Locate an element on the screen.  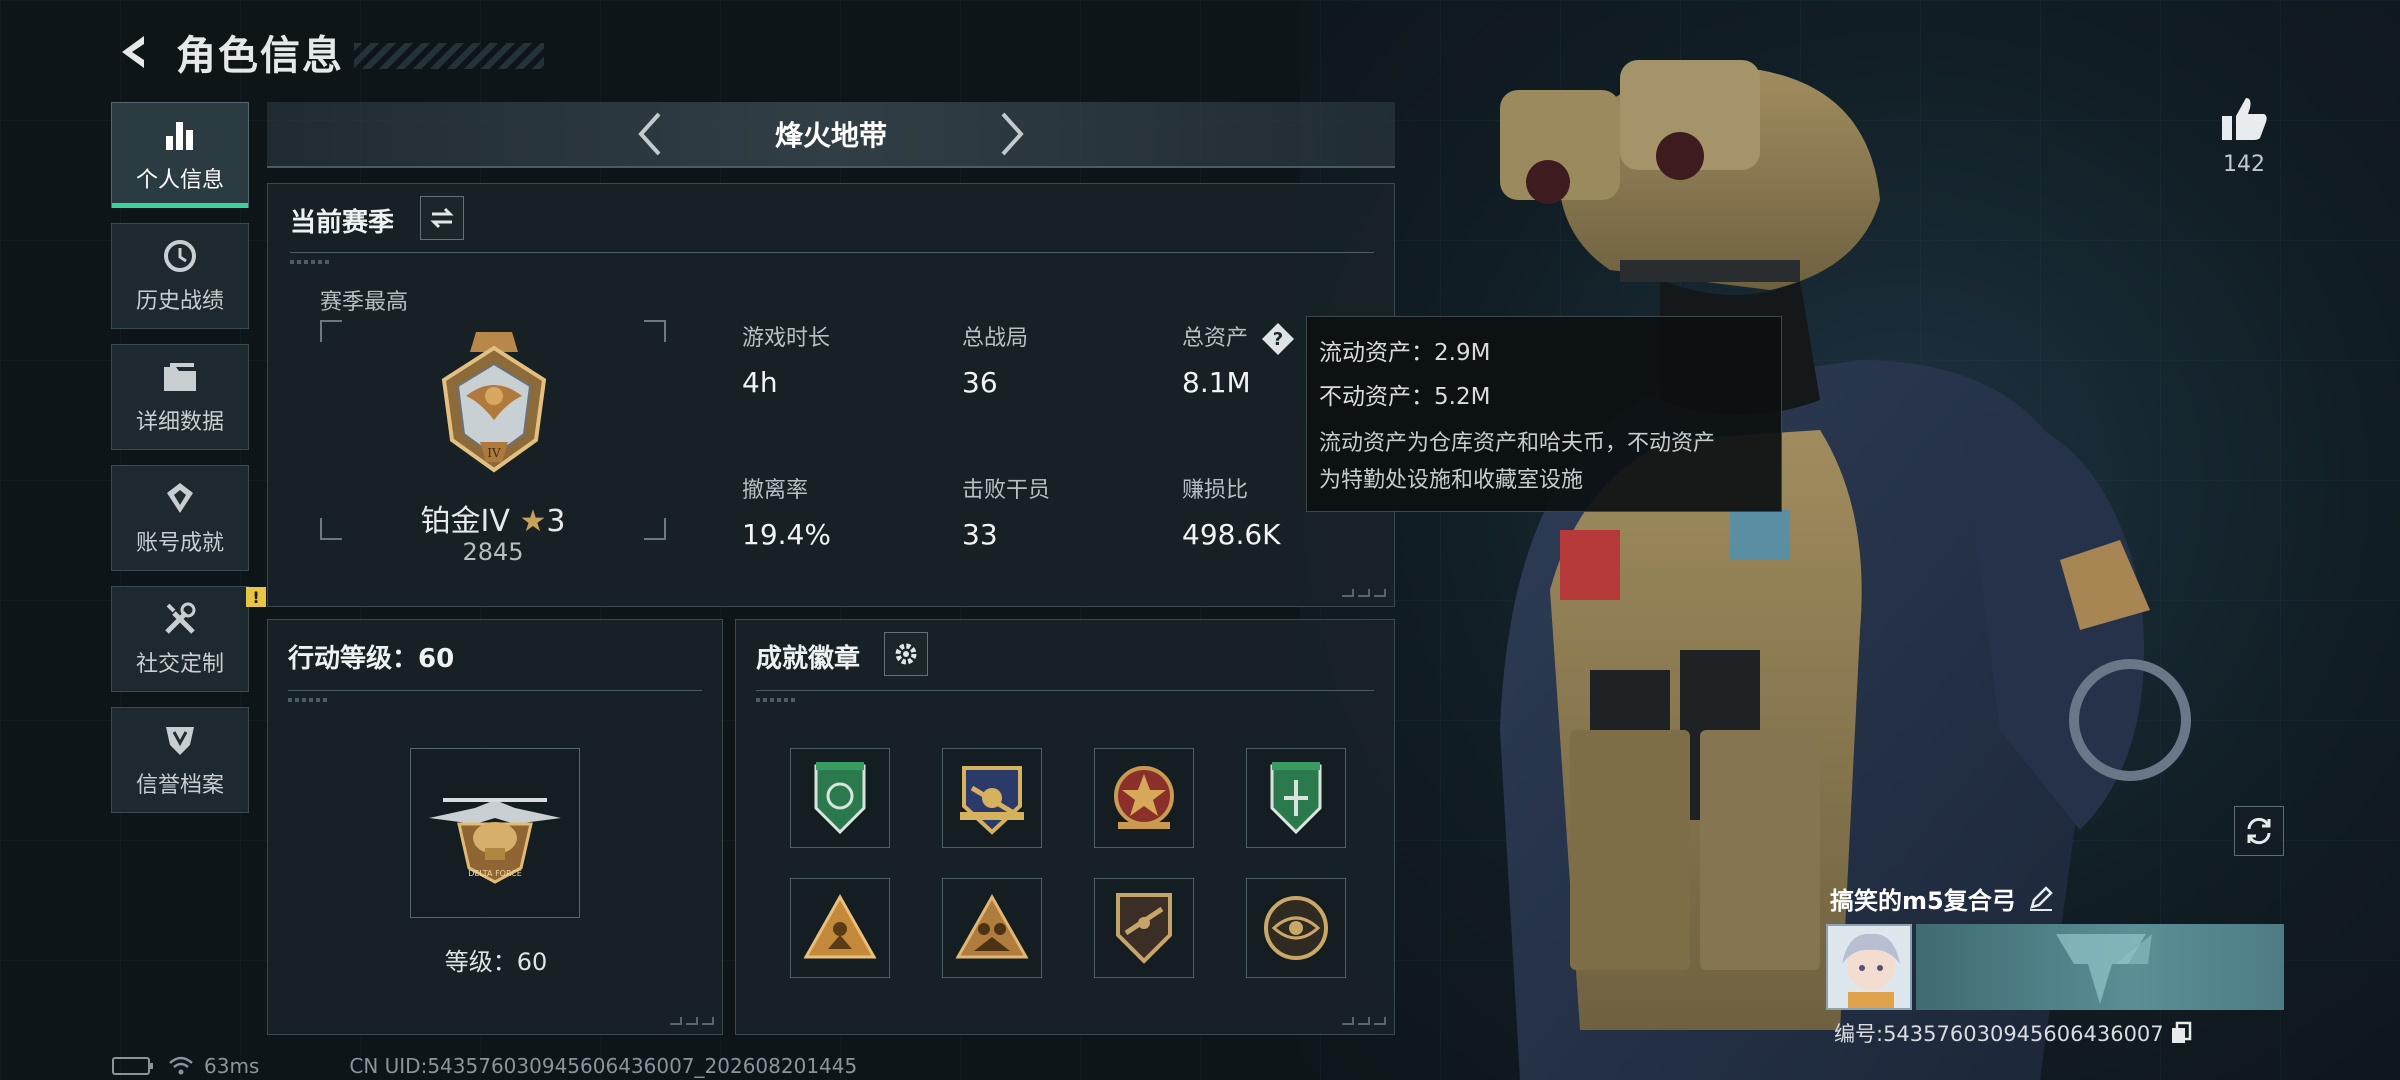
player-card: 搞笑的m5复合弓 编号:543576030945606436007 is located at coordinates (2056, 963).